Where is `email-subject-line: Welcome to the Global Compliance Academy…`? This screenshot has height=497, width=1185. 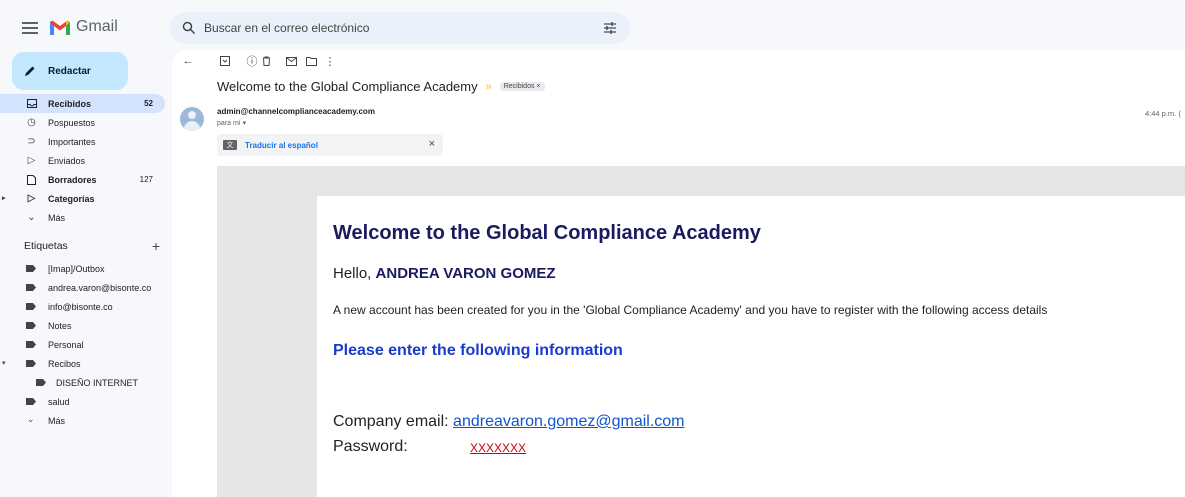 email-subject-line: Welcome to the Global Compliance Academy… is located at coordinates (381, 86).